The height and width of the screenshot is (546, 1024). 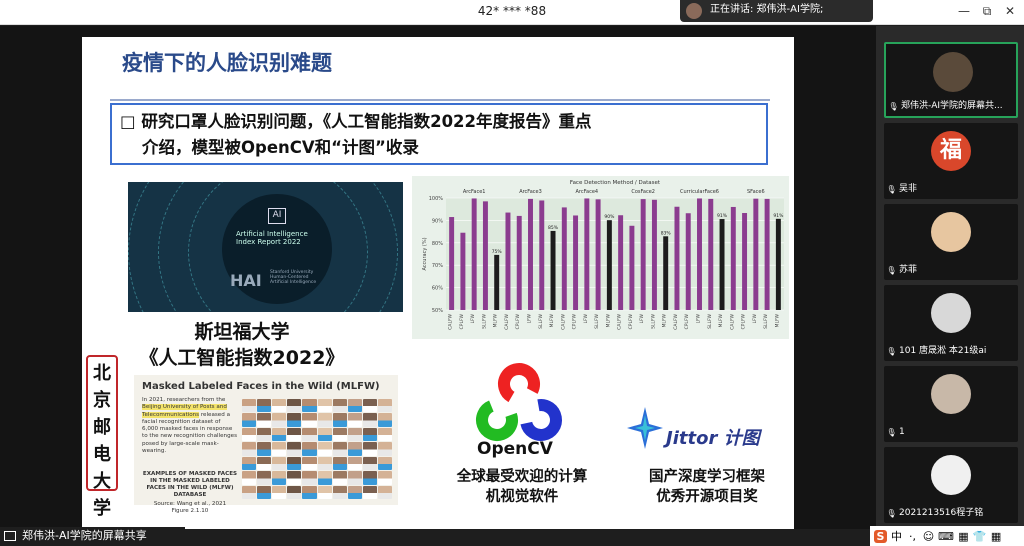 What do you see at coordinates (277, 216) in the screenshot?
I see `ai-logo-icon: AI` at bounding box center [277, 216].